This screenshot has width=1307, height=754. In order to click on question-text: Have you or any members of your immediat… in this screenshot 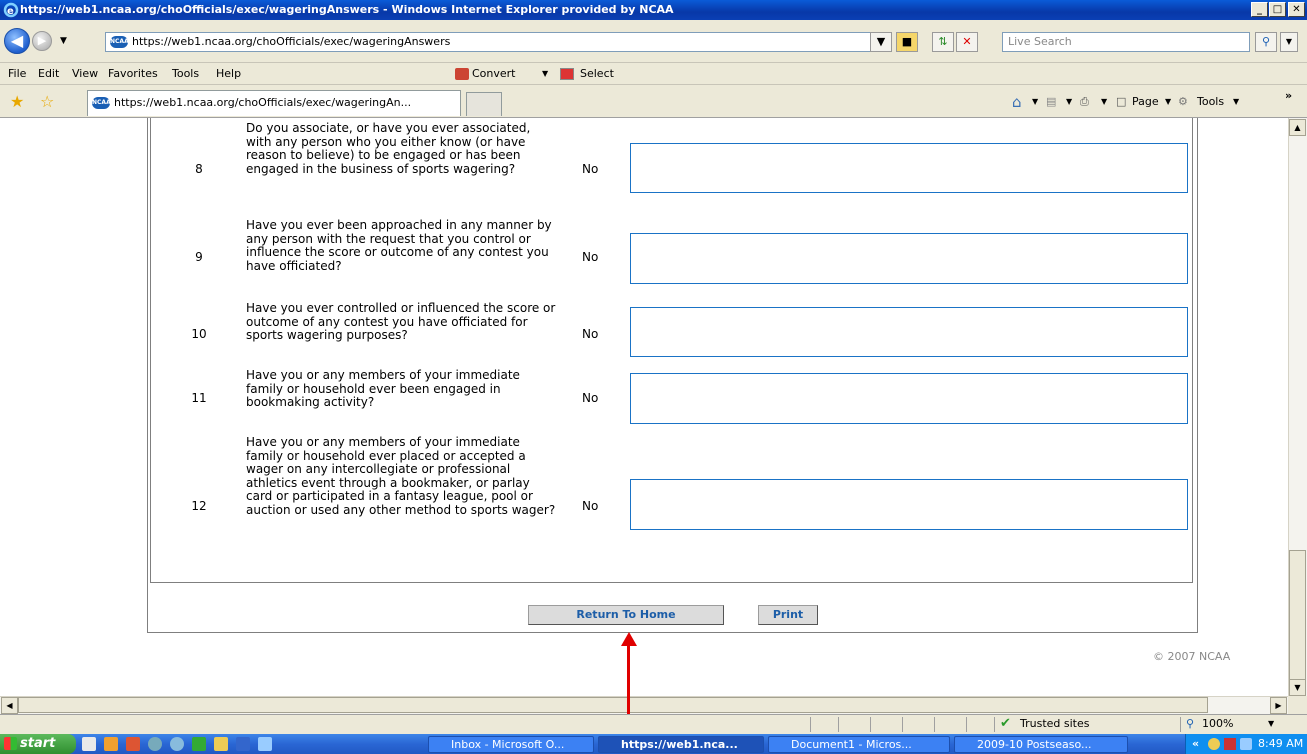, I will do `click(401, 476)`.